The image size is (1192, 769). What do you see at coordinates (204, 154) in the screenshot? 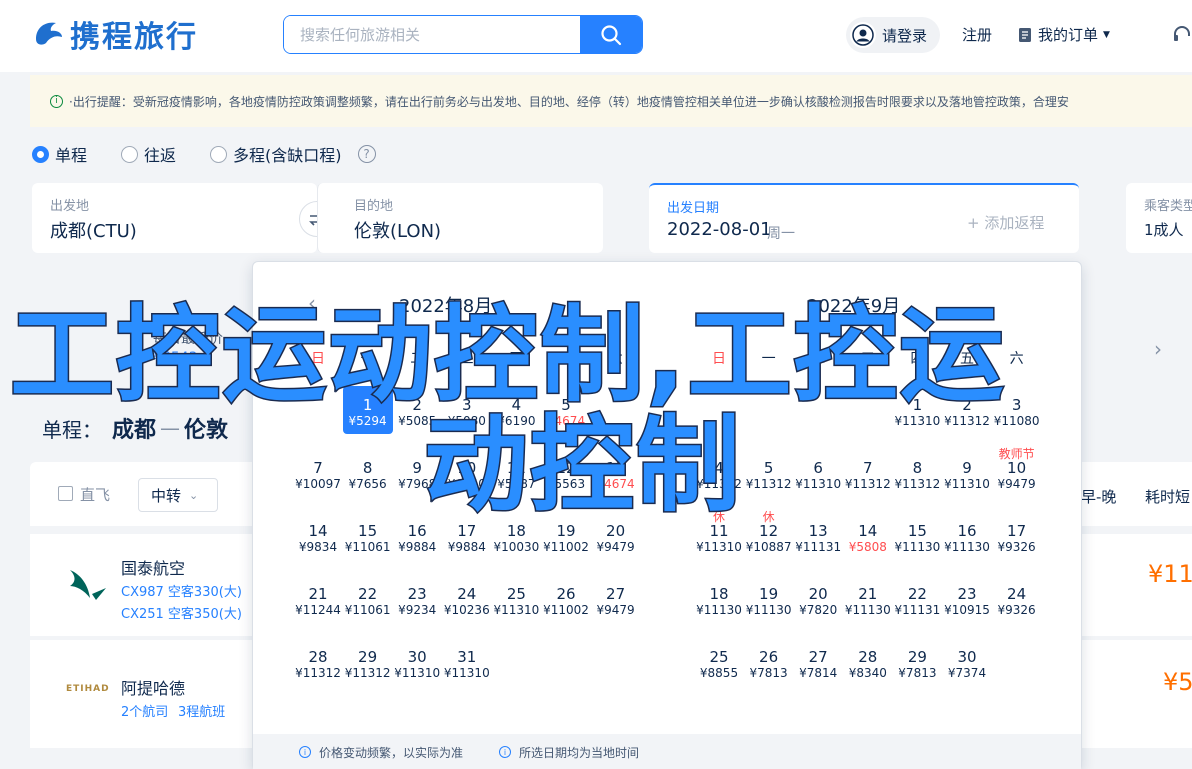
I see `trip-type-selector: 单程 往返 多程(含缺口程) ?` at bounding box center [204, 154].